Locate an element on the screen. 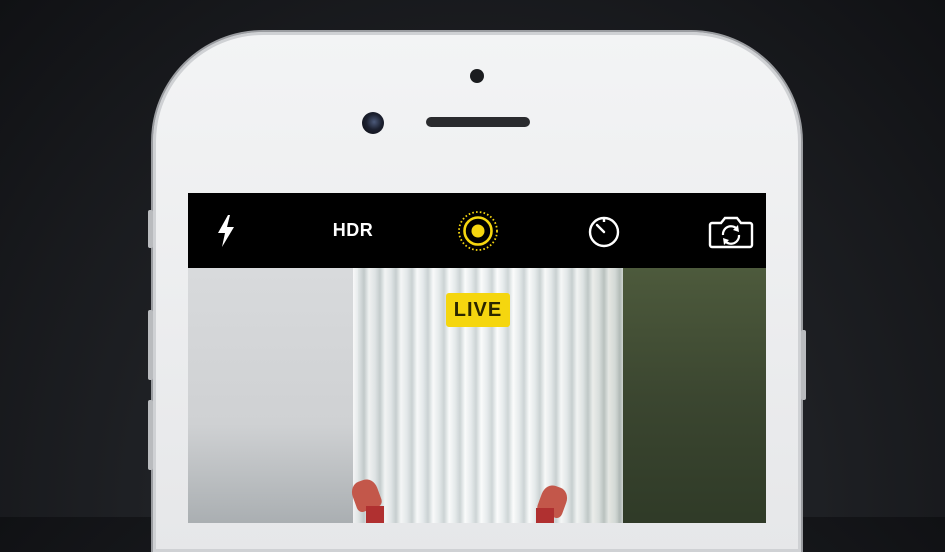 This screenshot has height=552, width=945. arm-right is located at coordinates (545, 515).